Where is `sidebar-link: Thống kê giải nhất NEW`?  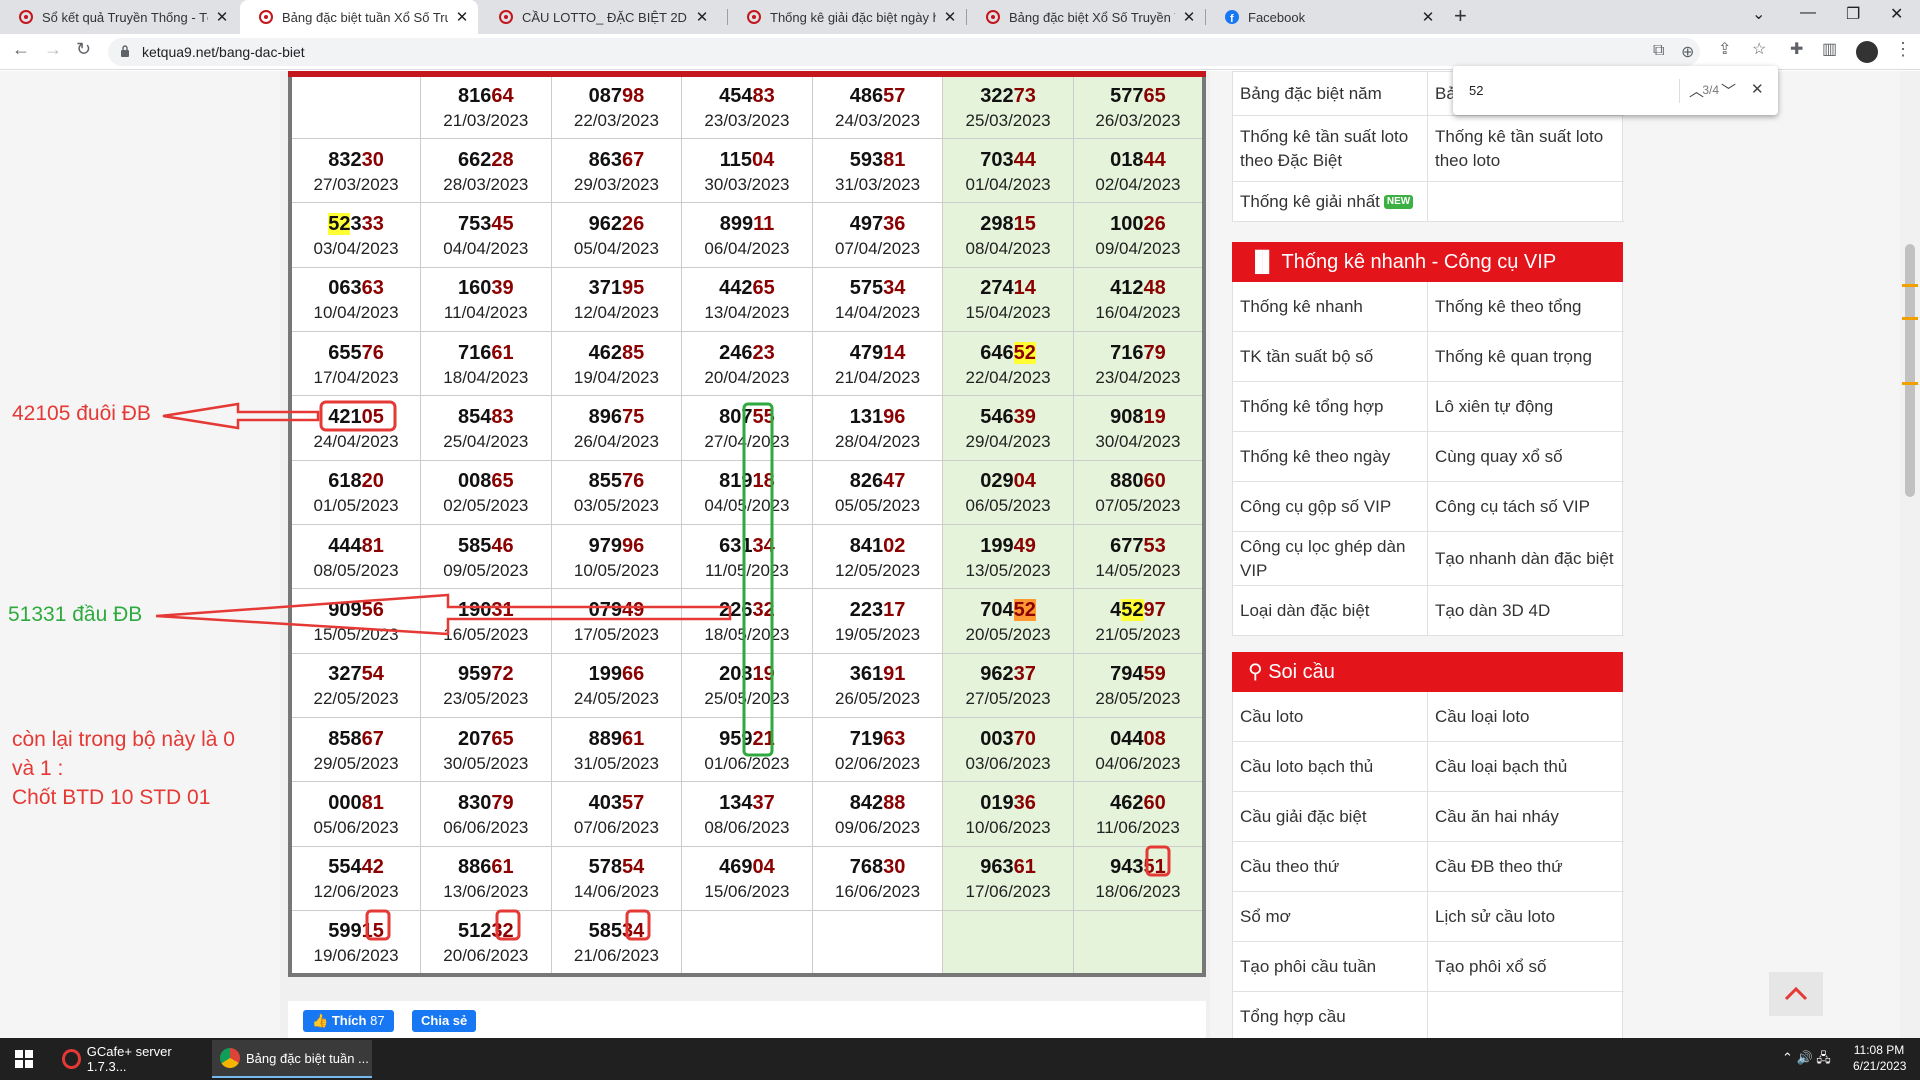 sidebar-link: Thống kê giải nhất NEW is located at coordinates (1330, 202).